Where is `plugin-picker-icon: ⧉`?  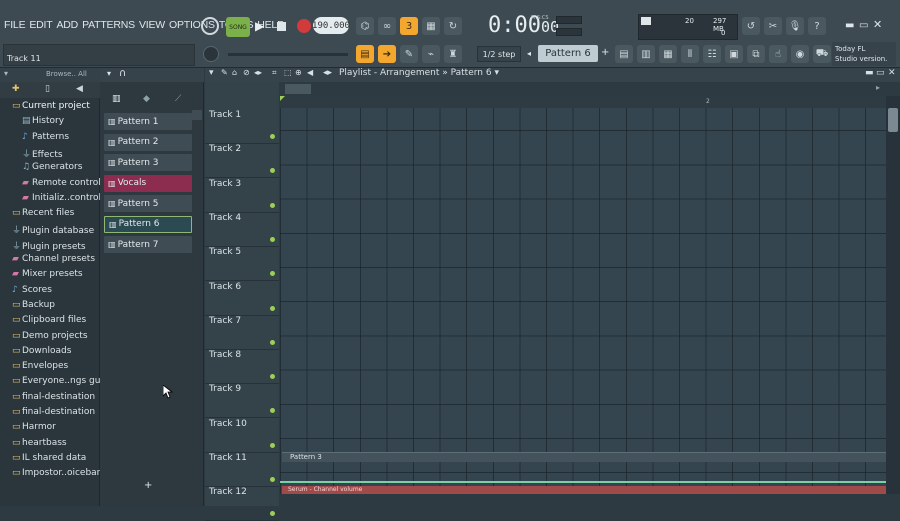 plugin-picker-icon: ⧉ is located at coordinates (756, 54).